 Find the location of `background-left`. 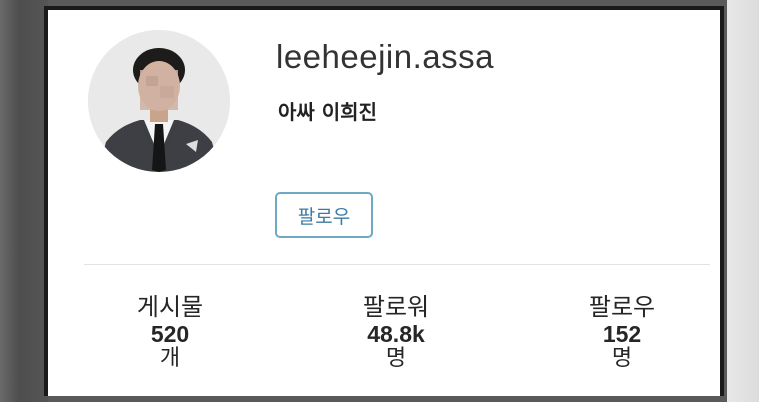

background-left is located at coordinates (24, 201).